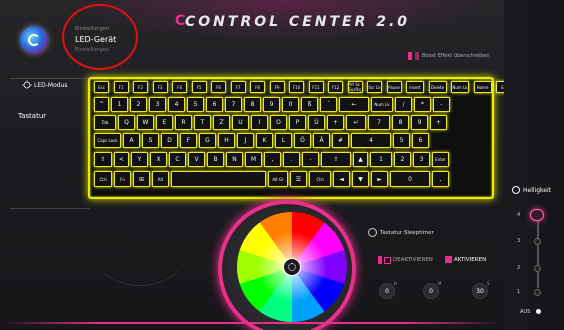 This screenshot has width=564, height=330. Describe the element at coordinates (183, 122) in the screenshot. I see `keyboard-key: R` at that location.